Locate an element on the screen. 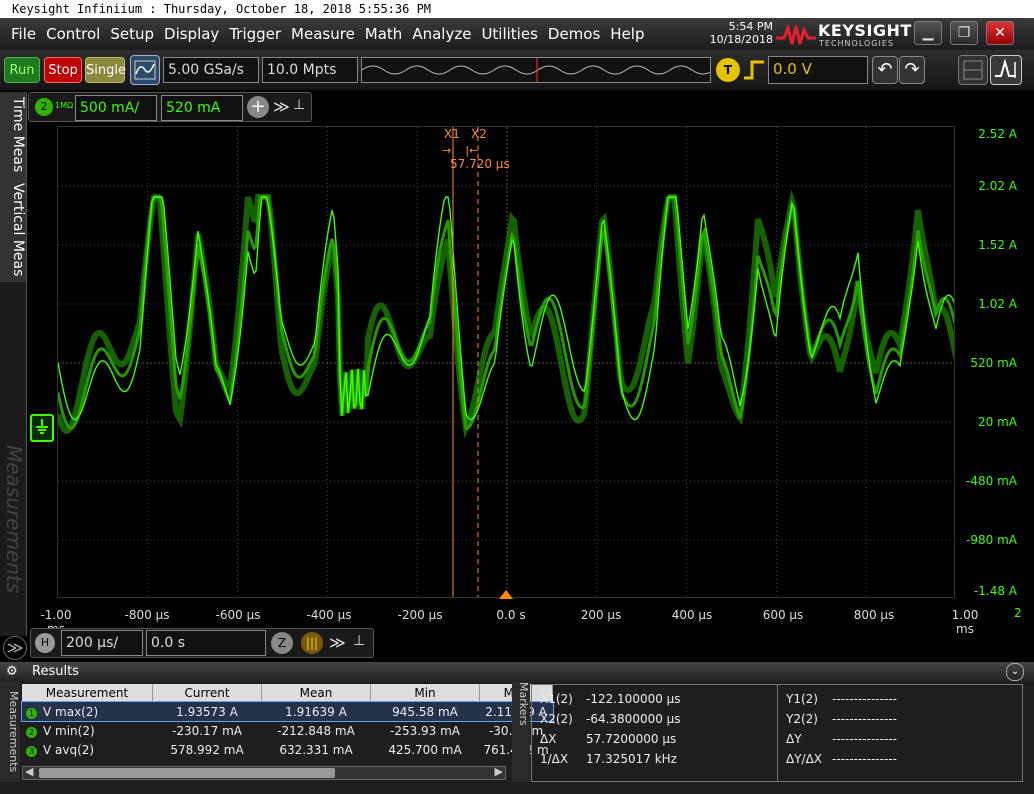 This screenshot has height=794, width=1034. menu-math: Math is located at coordinates (384, 34).